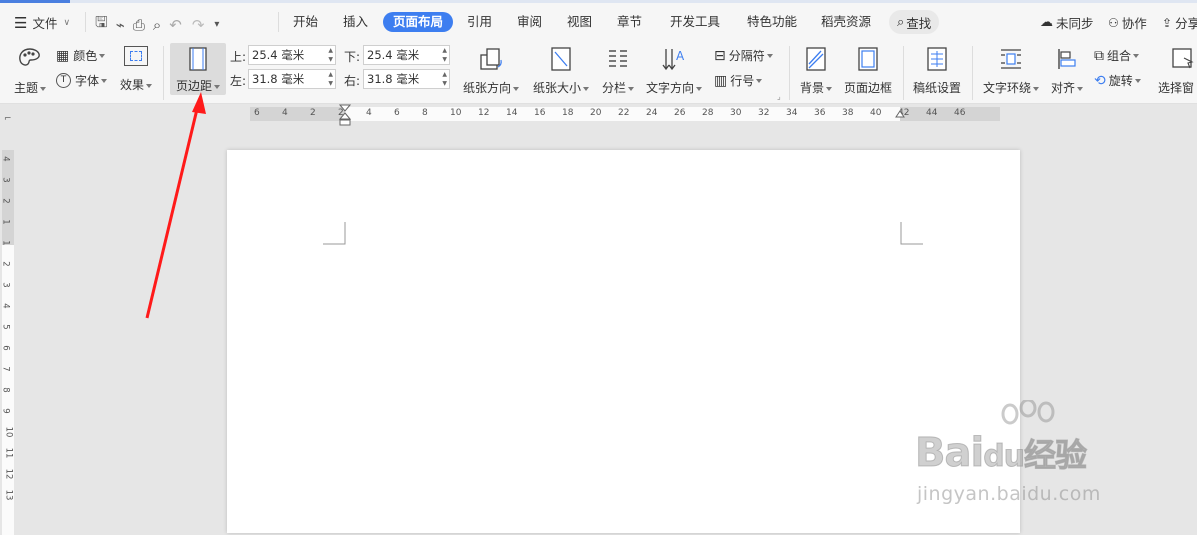  What do you see at coordinates (175, 205) in the screenshot?
I see `red-arrow-annotation` at bounding box center [175, 205].